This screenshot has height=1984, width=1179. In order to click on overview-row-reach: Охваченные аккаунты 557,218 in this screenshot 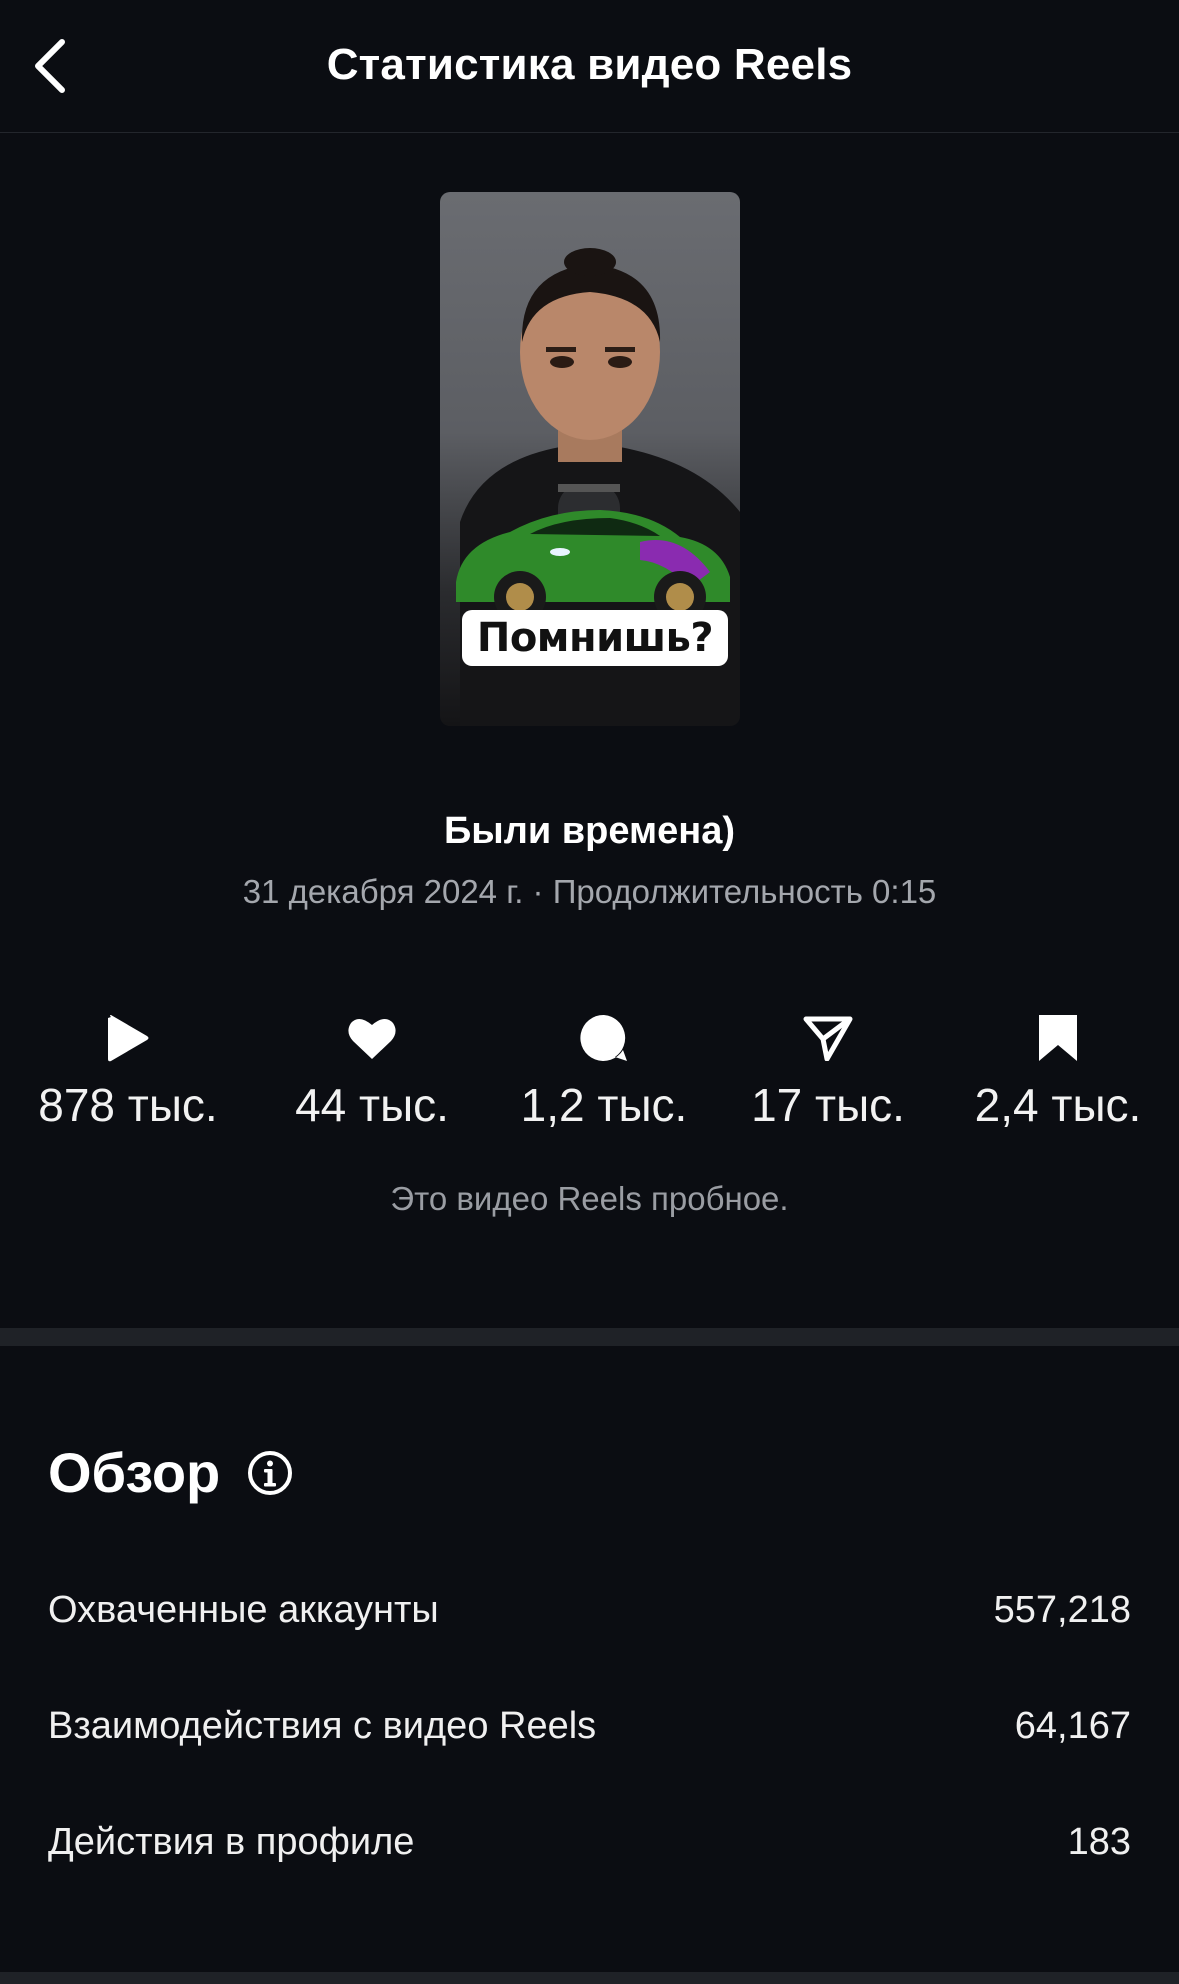, I will do `click(589, 1610)`.